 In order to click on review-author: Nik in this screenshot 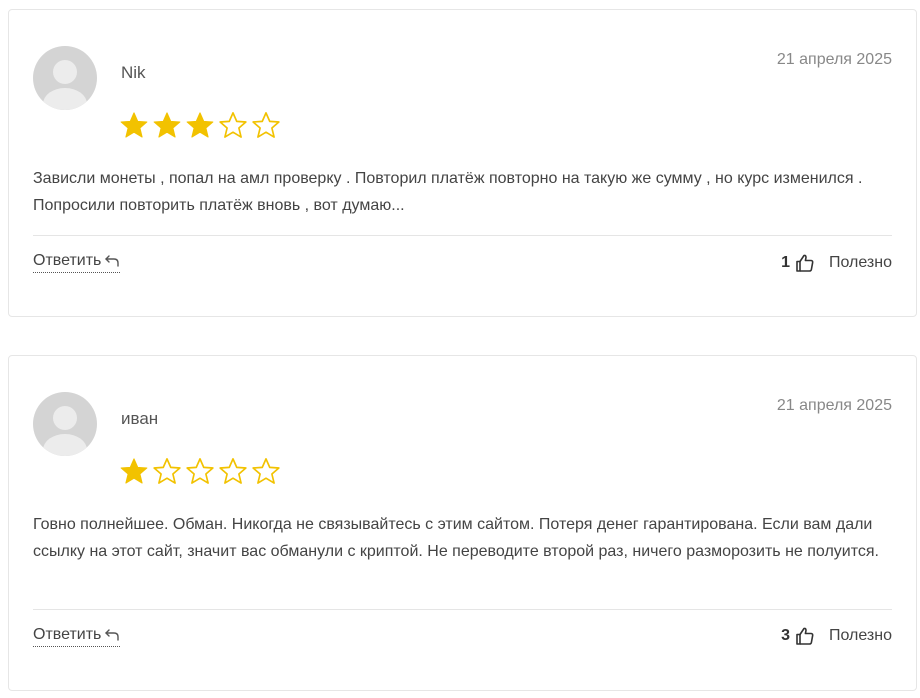, I will do `click(133, 72)`.